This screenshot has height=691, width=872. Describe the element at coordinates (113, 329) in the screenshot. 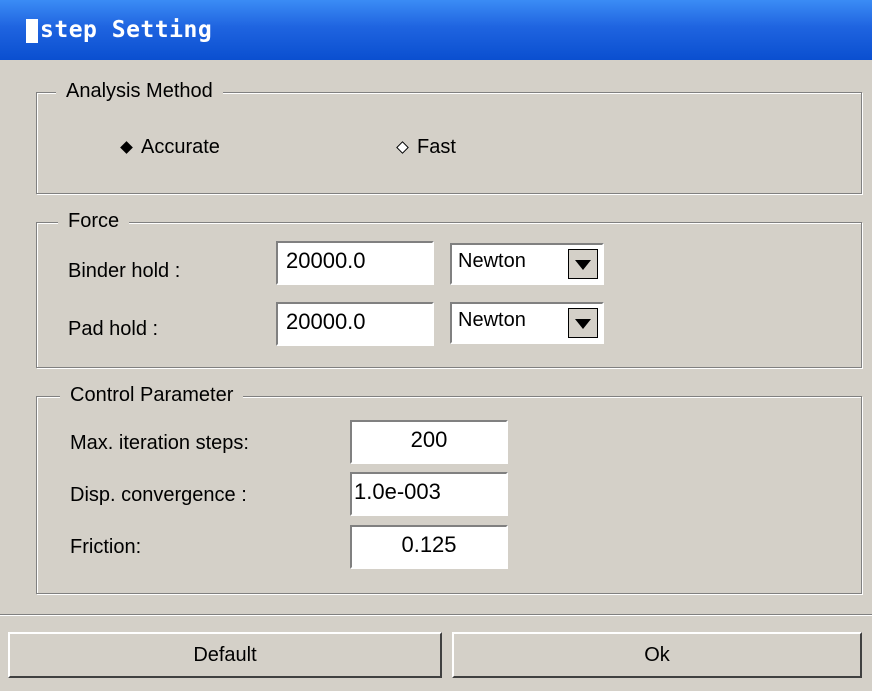

I see `pad-hold-label: Pad hold :` at that location.